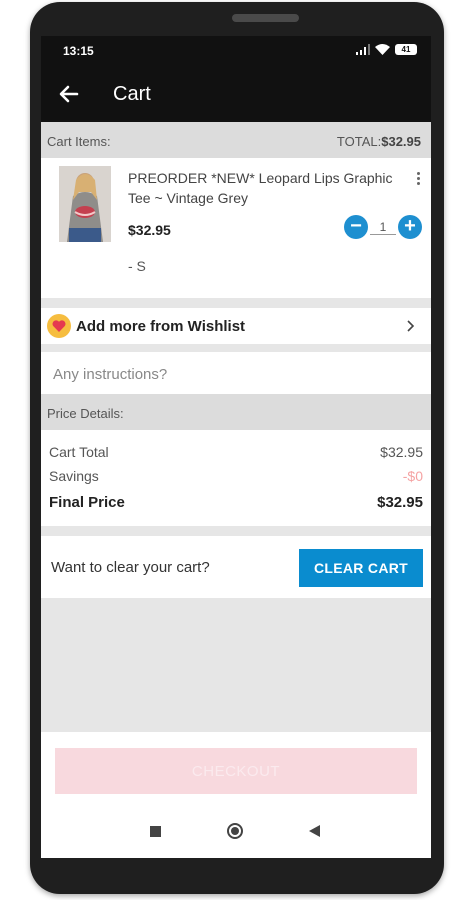 Image resolution: width=471 pixels, height=900 pixels. What do you see at coordinates (236, 412) in the screenshot?
I see `price-details-header: Price Details:` at bounding box center [236, 412].